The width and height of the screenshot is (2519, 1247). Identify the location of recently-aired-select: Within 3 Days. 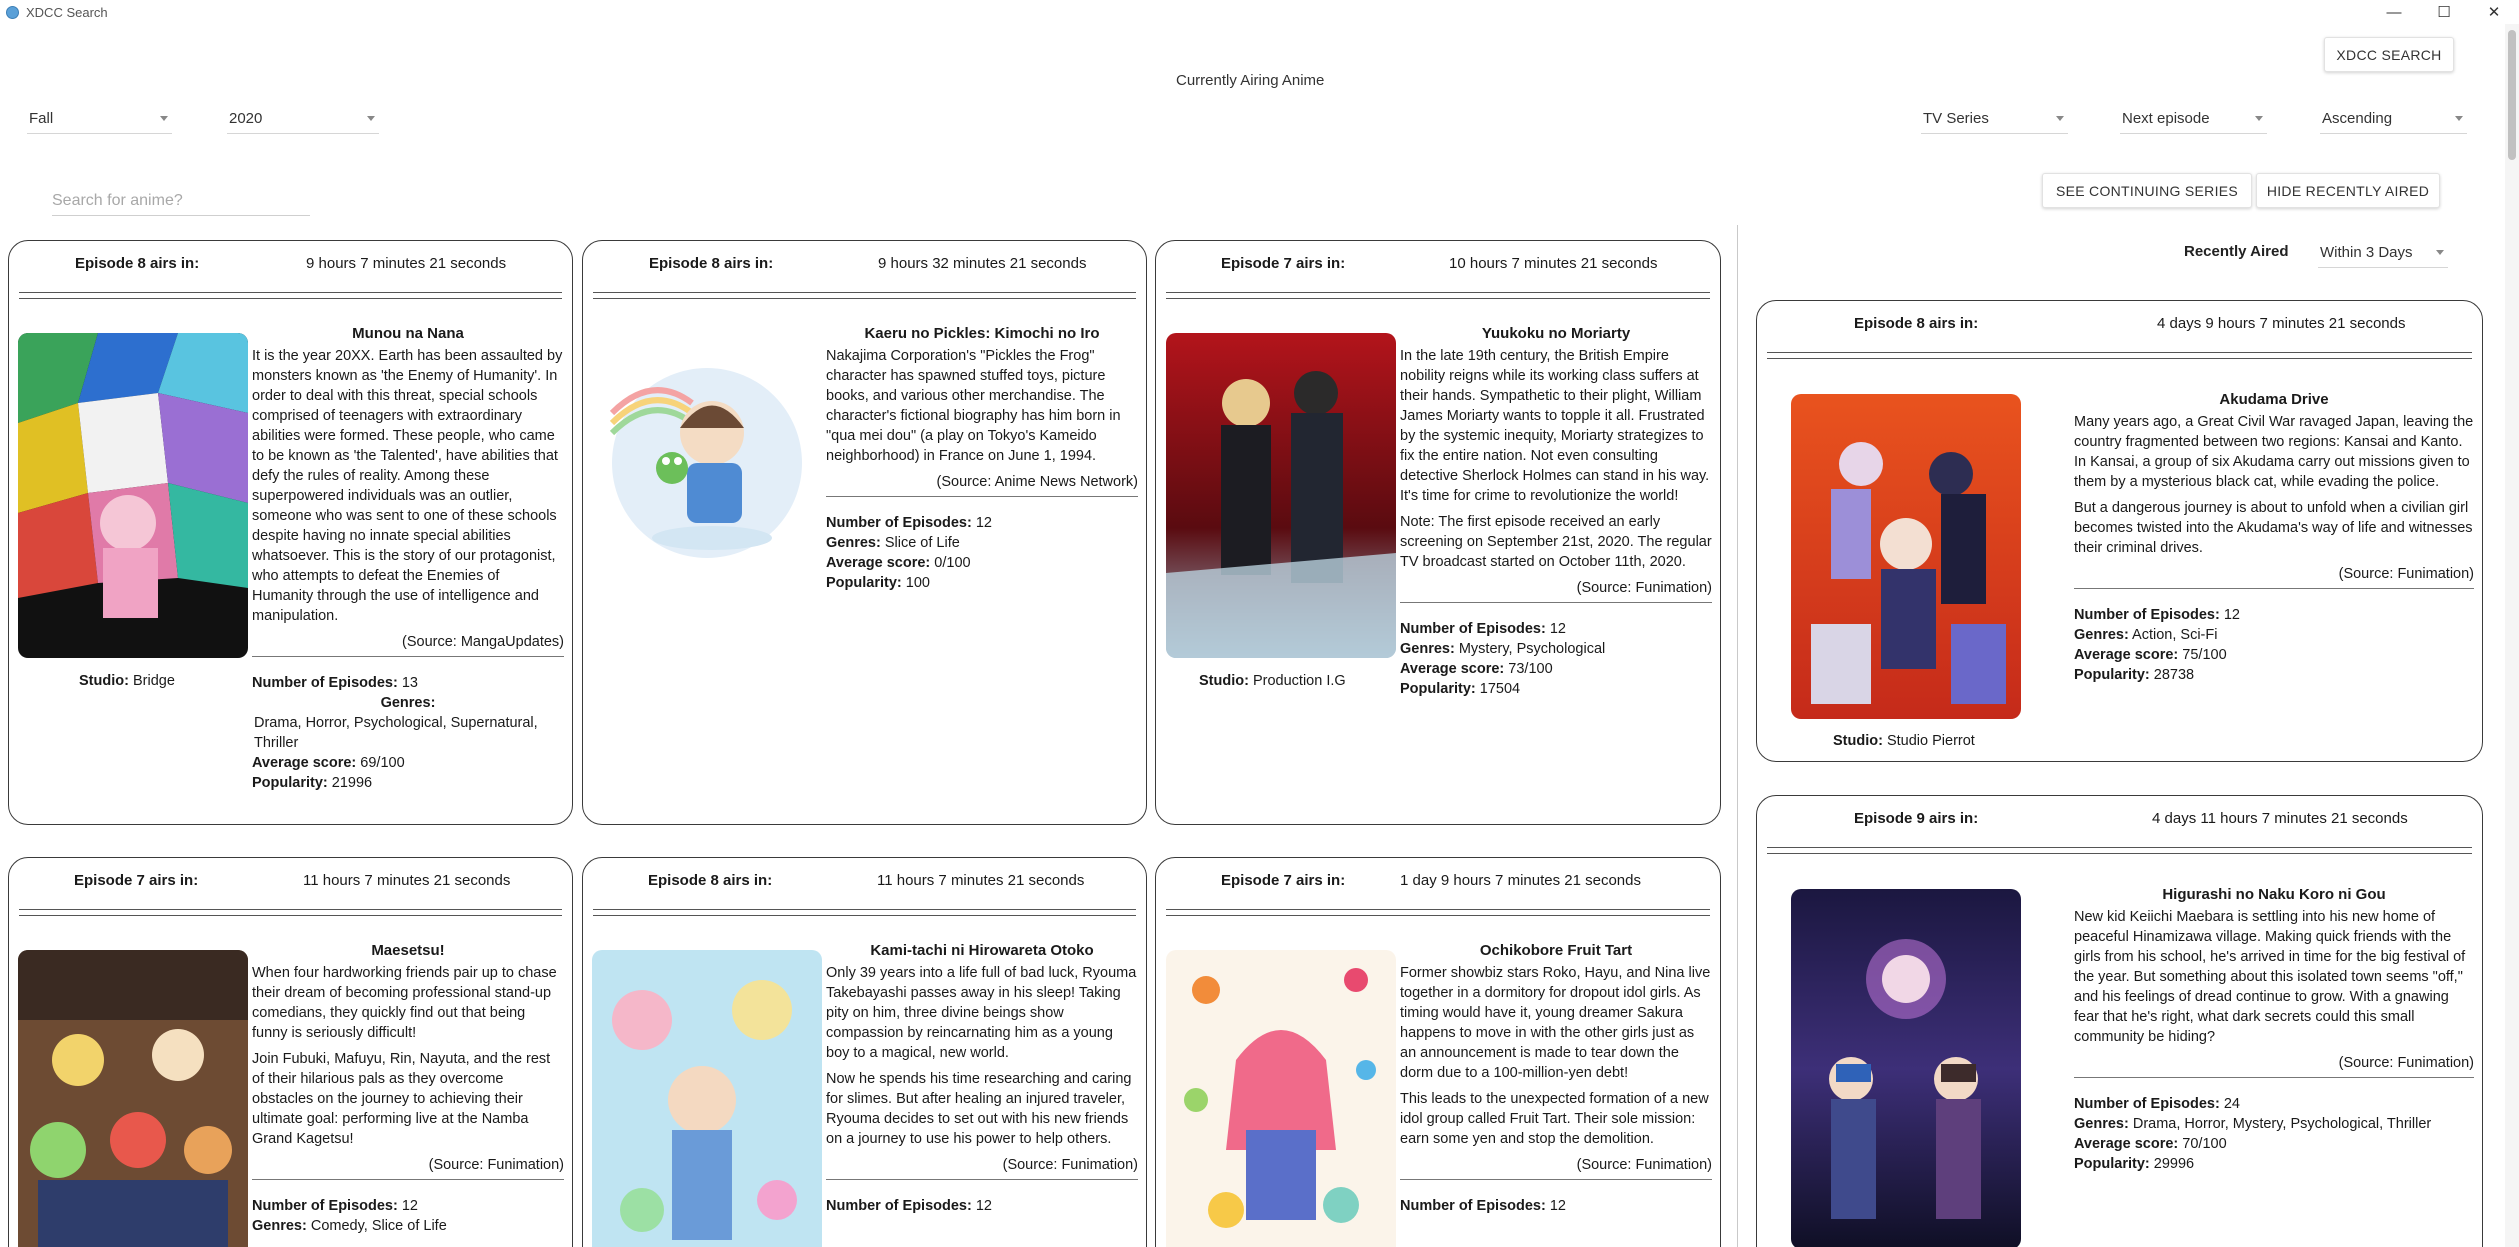
(2383, 253).